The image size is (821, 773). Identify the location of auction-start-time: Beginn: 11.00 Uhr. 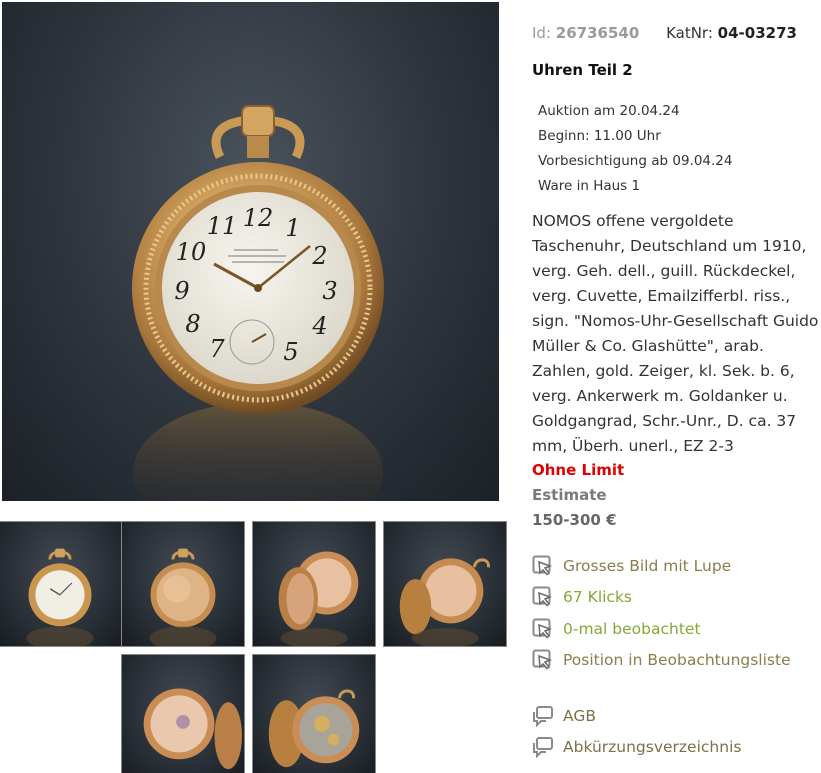
(599, 136).